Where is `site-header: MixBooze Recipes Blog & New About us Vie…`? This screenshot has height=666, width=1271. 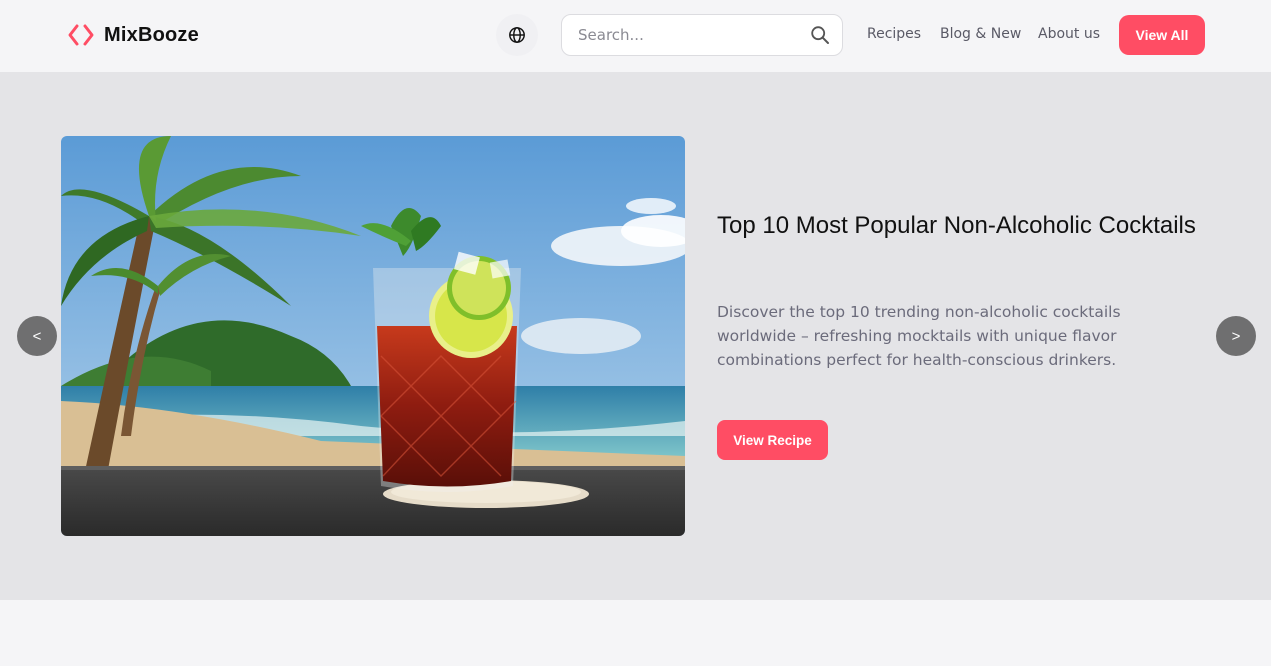
site-header: MixBooze Recipes Blog & New About us Vie… is located at coordinates (635, 36).